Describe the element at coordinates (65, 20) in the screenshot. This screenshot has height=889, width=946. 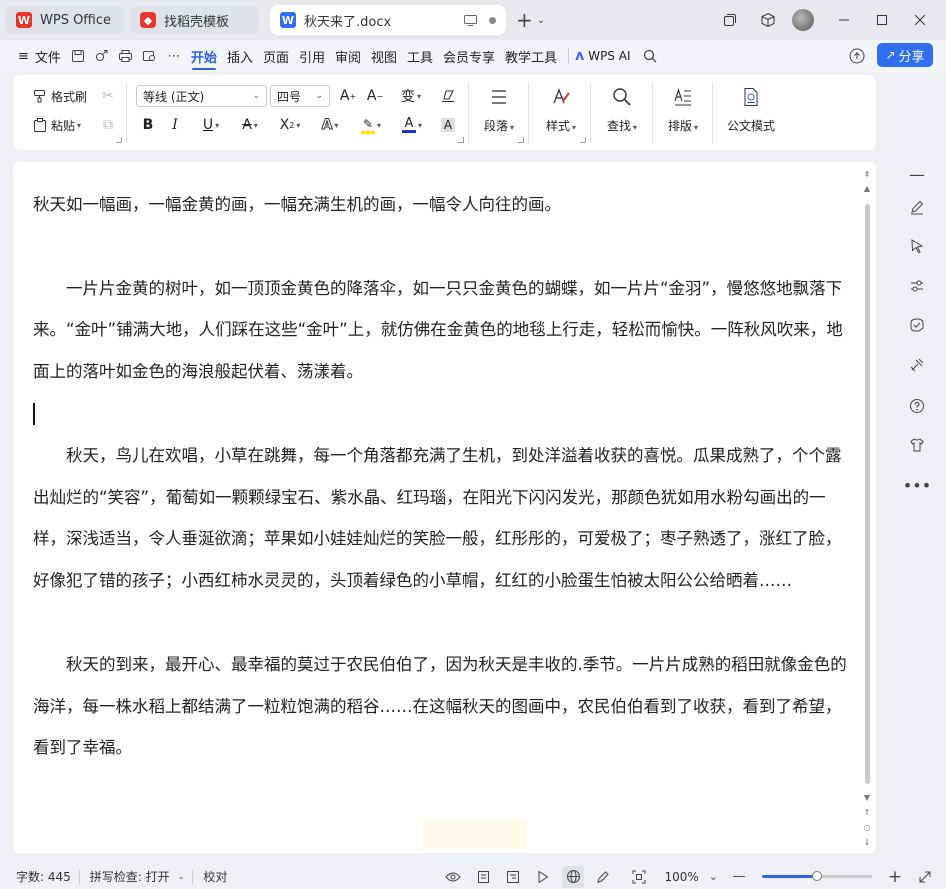
I see `tab-wps-office: W WPS Office` at that location.